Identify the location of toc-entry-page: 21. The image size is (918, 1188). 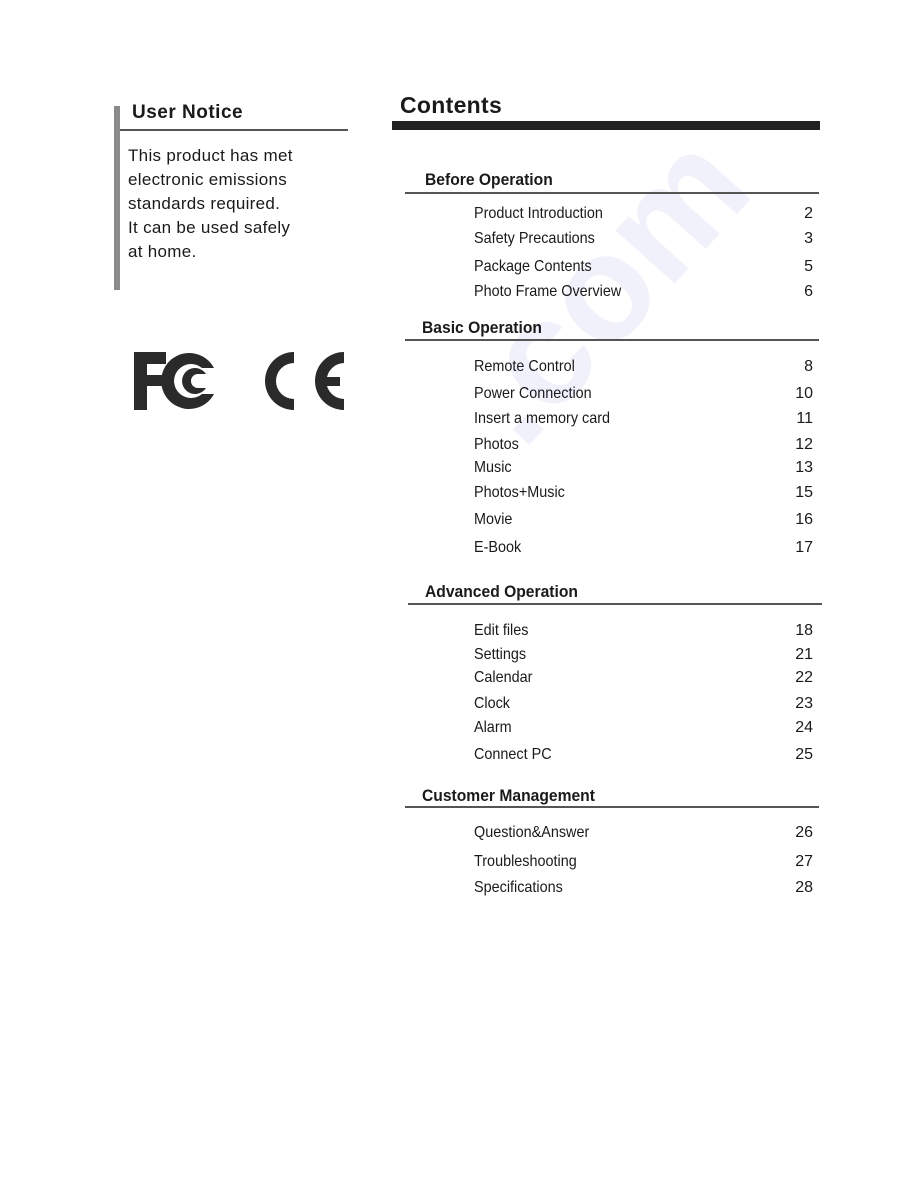
(793, 655).